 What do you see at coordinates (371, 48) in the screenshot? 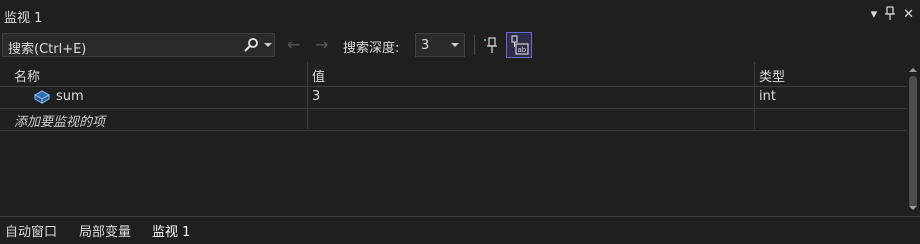
I see `search-depth-label: 搜索深度:` at bounding box center [371, 48].